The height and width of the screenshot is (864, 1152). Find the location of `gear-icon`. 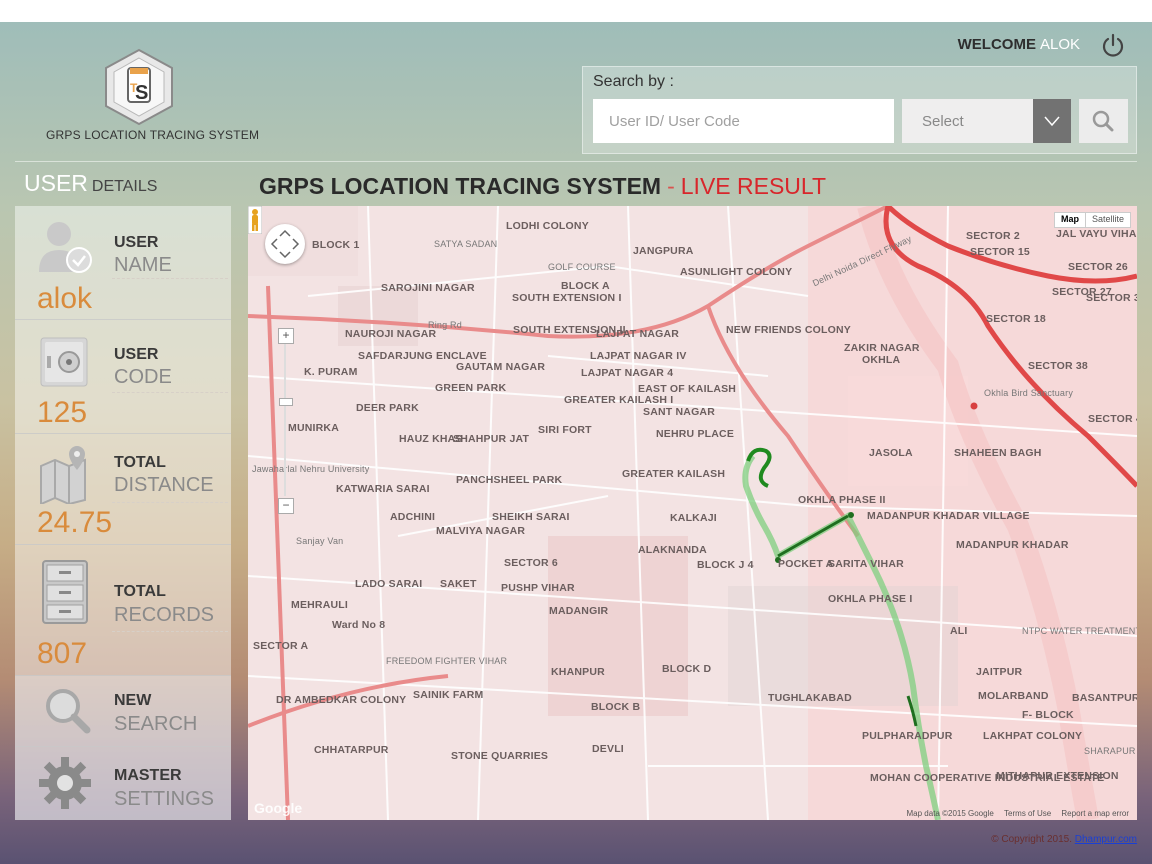

gear-icon is located at coordinates (65, 783).